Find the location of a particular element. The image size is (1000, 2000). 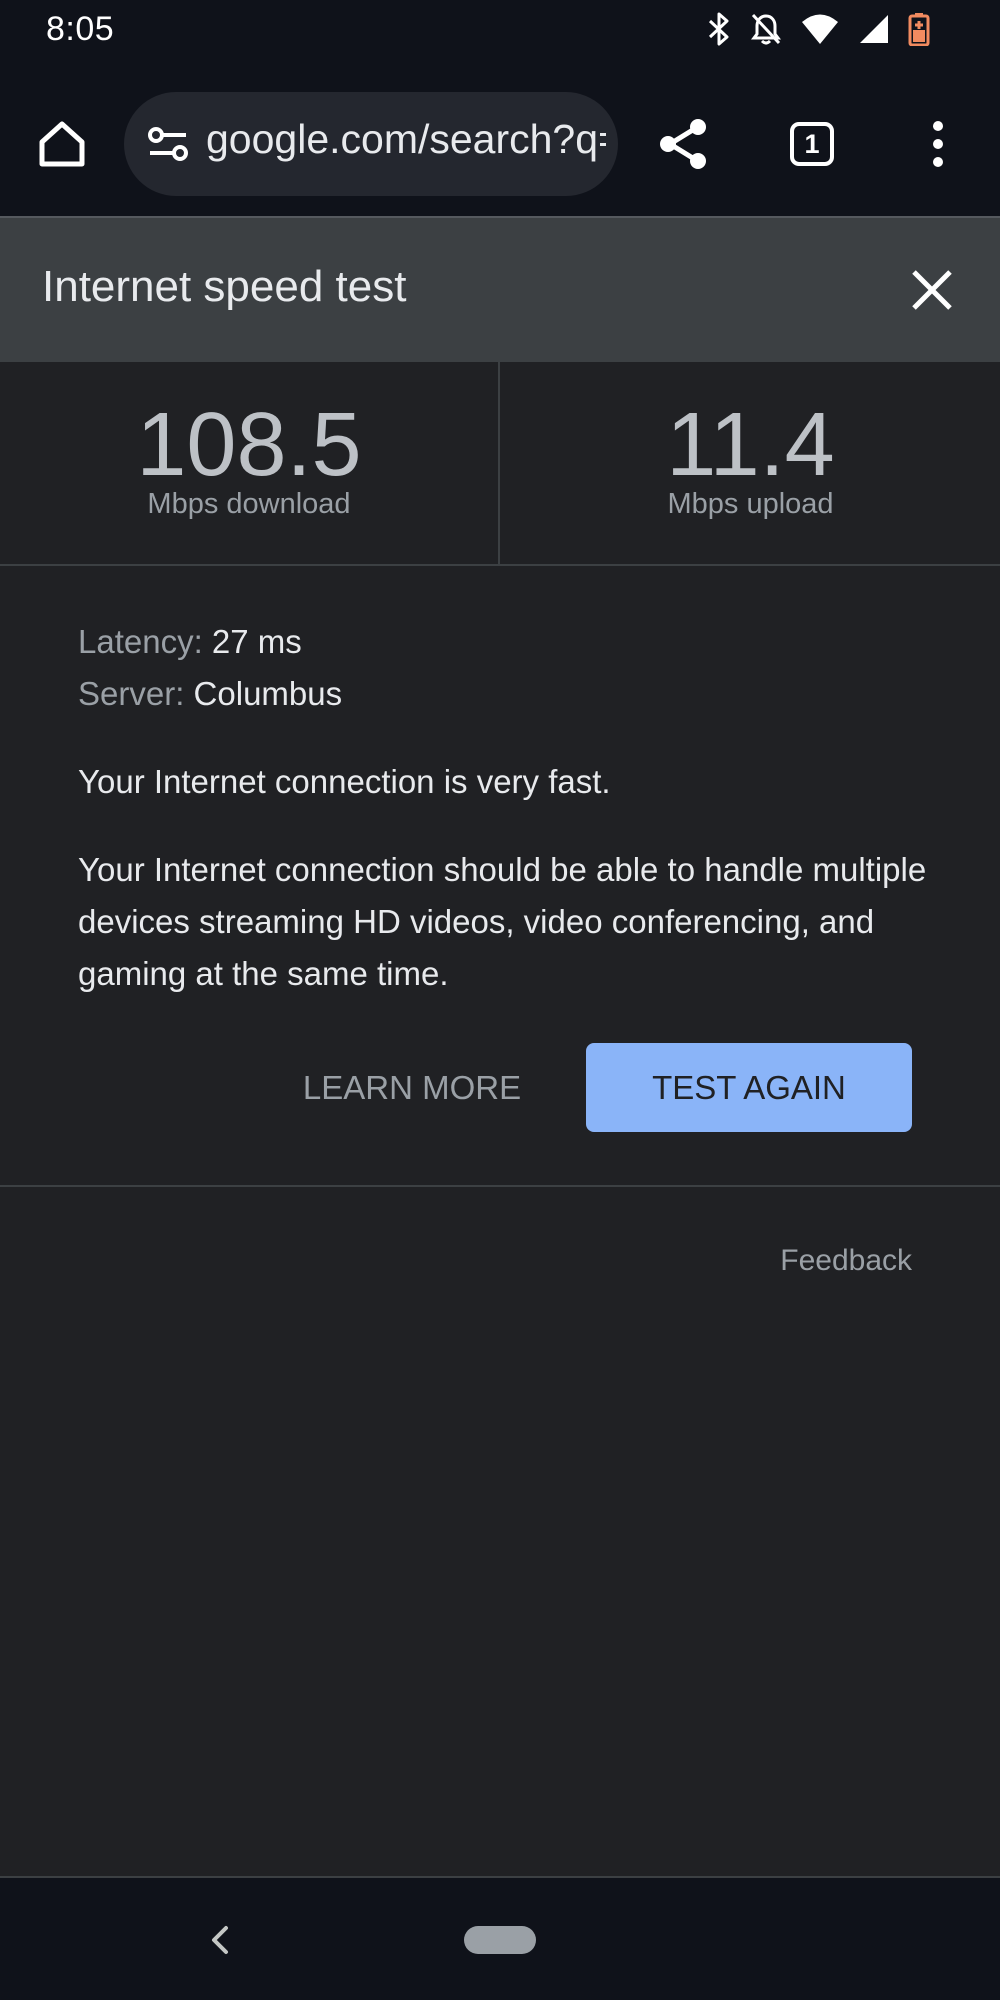

latency-value: 27 ms is located at coordinates (256, 641).